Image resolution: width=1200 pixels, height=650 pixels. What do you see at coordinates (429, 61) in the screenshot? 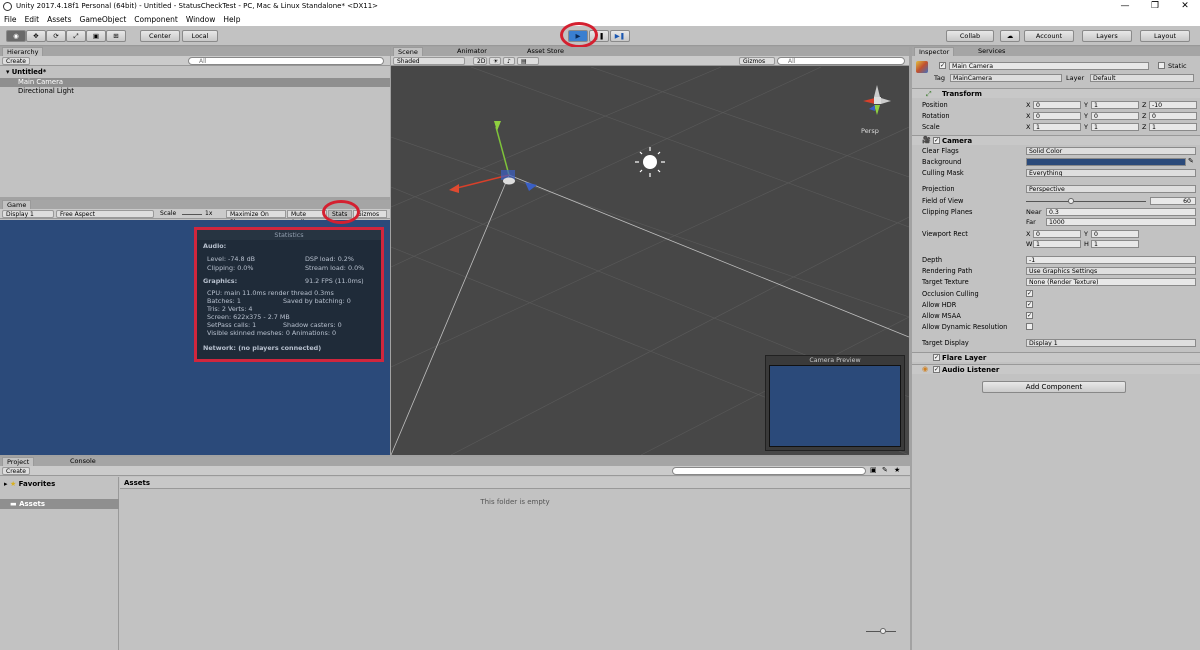
I see `shading-mode-dropdown: Shaded` at bounding box center [429, 61].